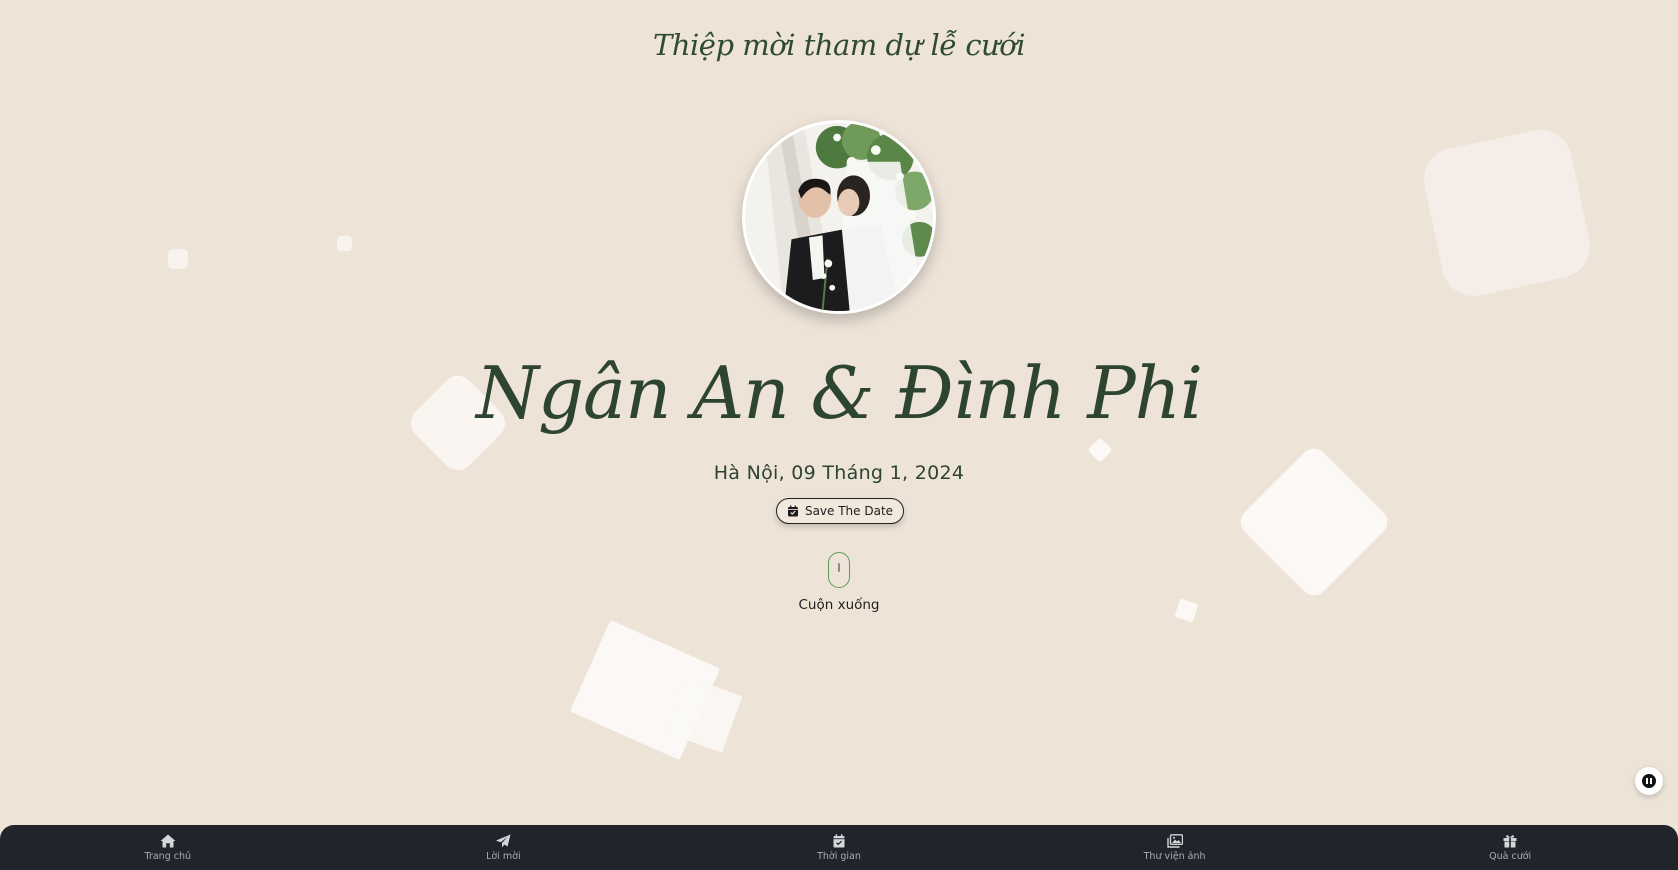  What do you see at coordinates (1510, 841) in the screenshot?
I see `gift-icon` at bounding box center [1510, 841].